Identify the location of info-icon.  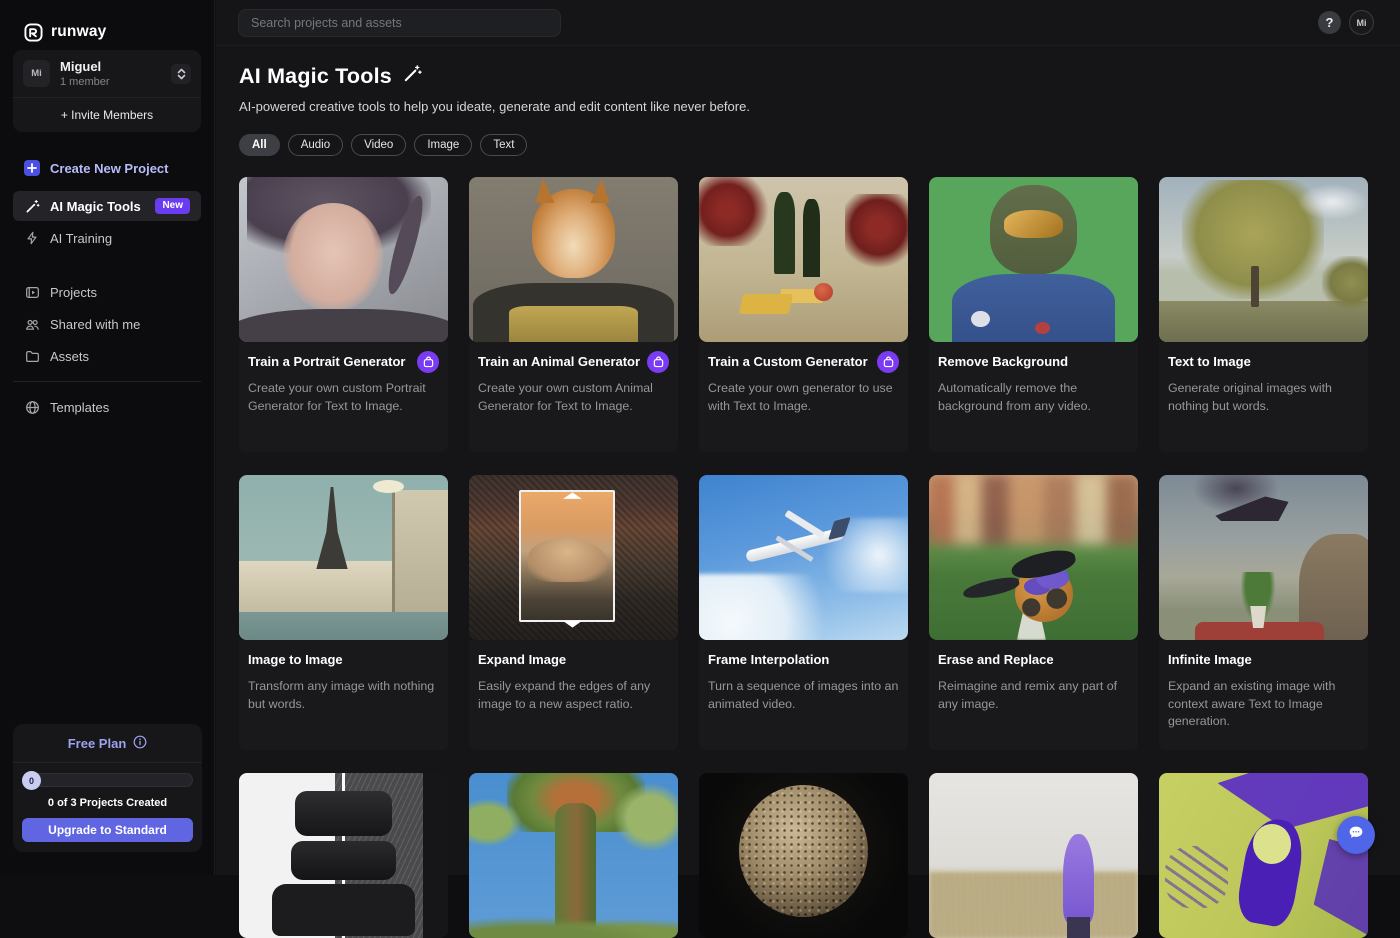
(140, 743).